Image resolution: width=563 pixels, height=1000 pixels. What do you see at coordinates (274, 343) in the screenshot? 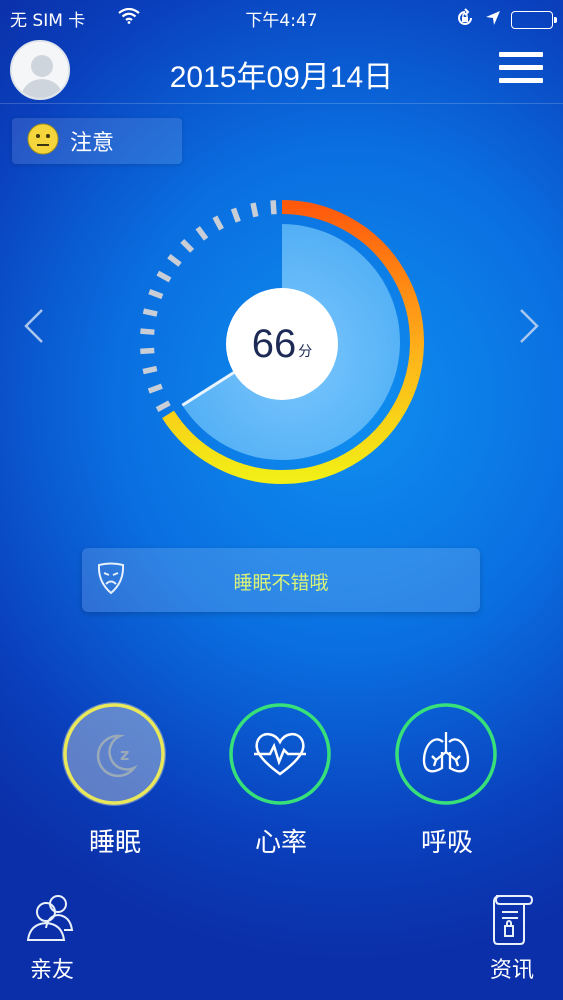
I see `score-value: 66` at bounding box center [274, 343].